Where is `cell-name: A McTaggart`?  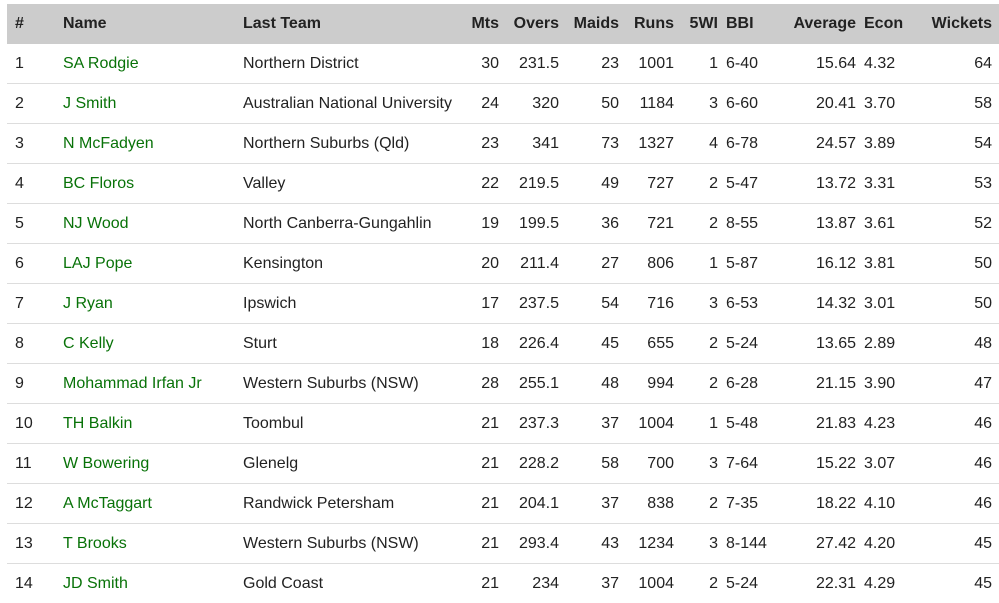
cell-name: A McTaggart is located at coordinates (150, 504).